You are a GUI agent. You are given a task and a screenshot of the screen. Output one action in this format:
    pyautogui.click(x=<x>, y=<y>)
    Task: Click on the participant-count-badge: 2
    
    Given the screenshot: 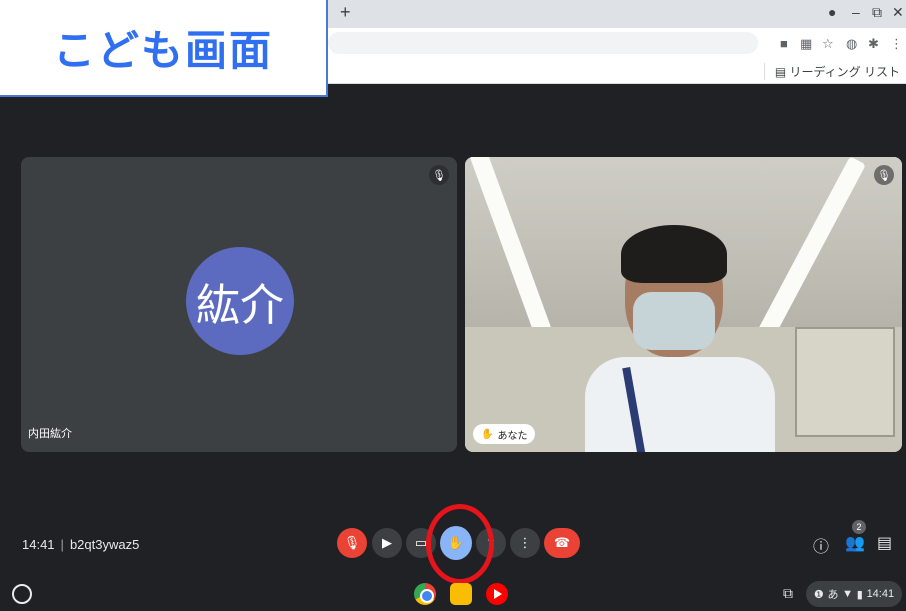 What is the action you would take?
    pyautogui.click(x=859, y=527)
    